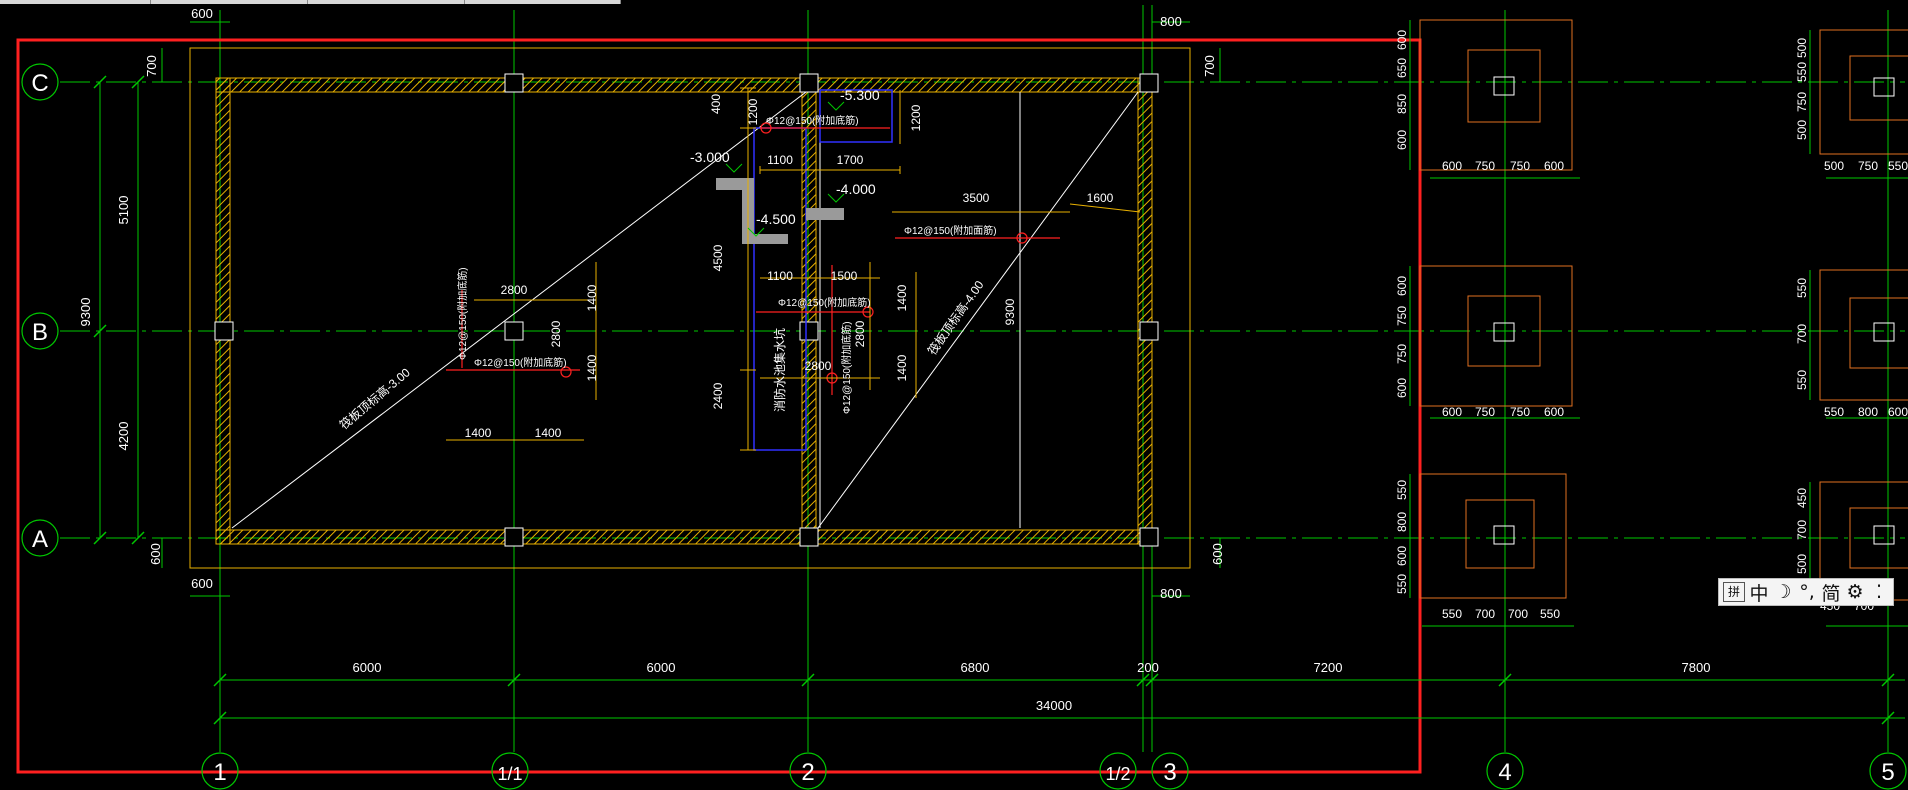 This screenshot has width=1908, height=790. I want to click on ime-toolbar: 拼 中 ☽ °, 简 ⚙ ⁚, so click(1806, 592).